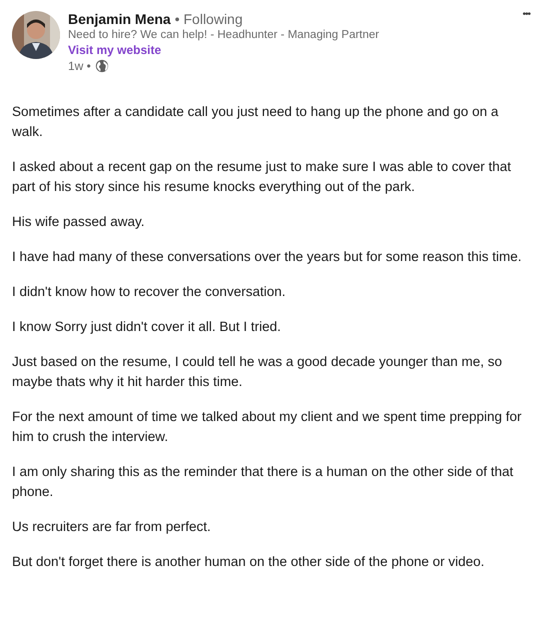  I want to click on globe-icon, so click(101, 66).